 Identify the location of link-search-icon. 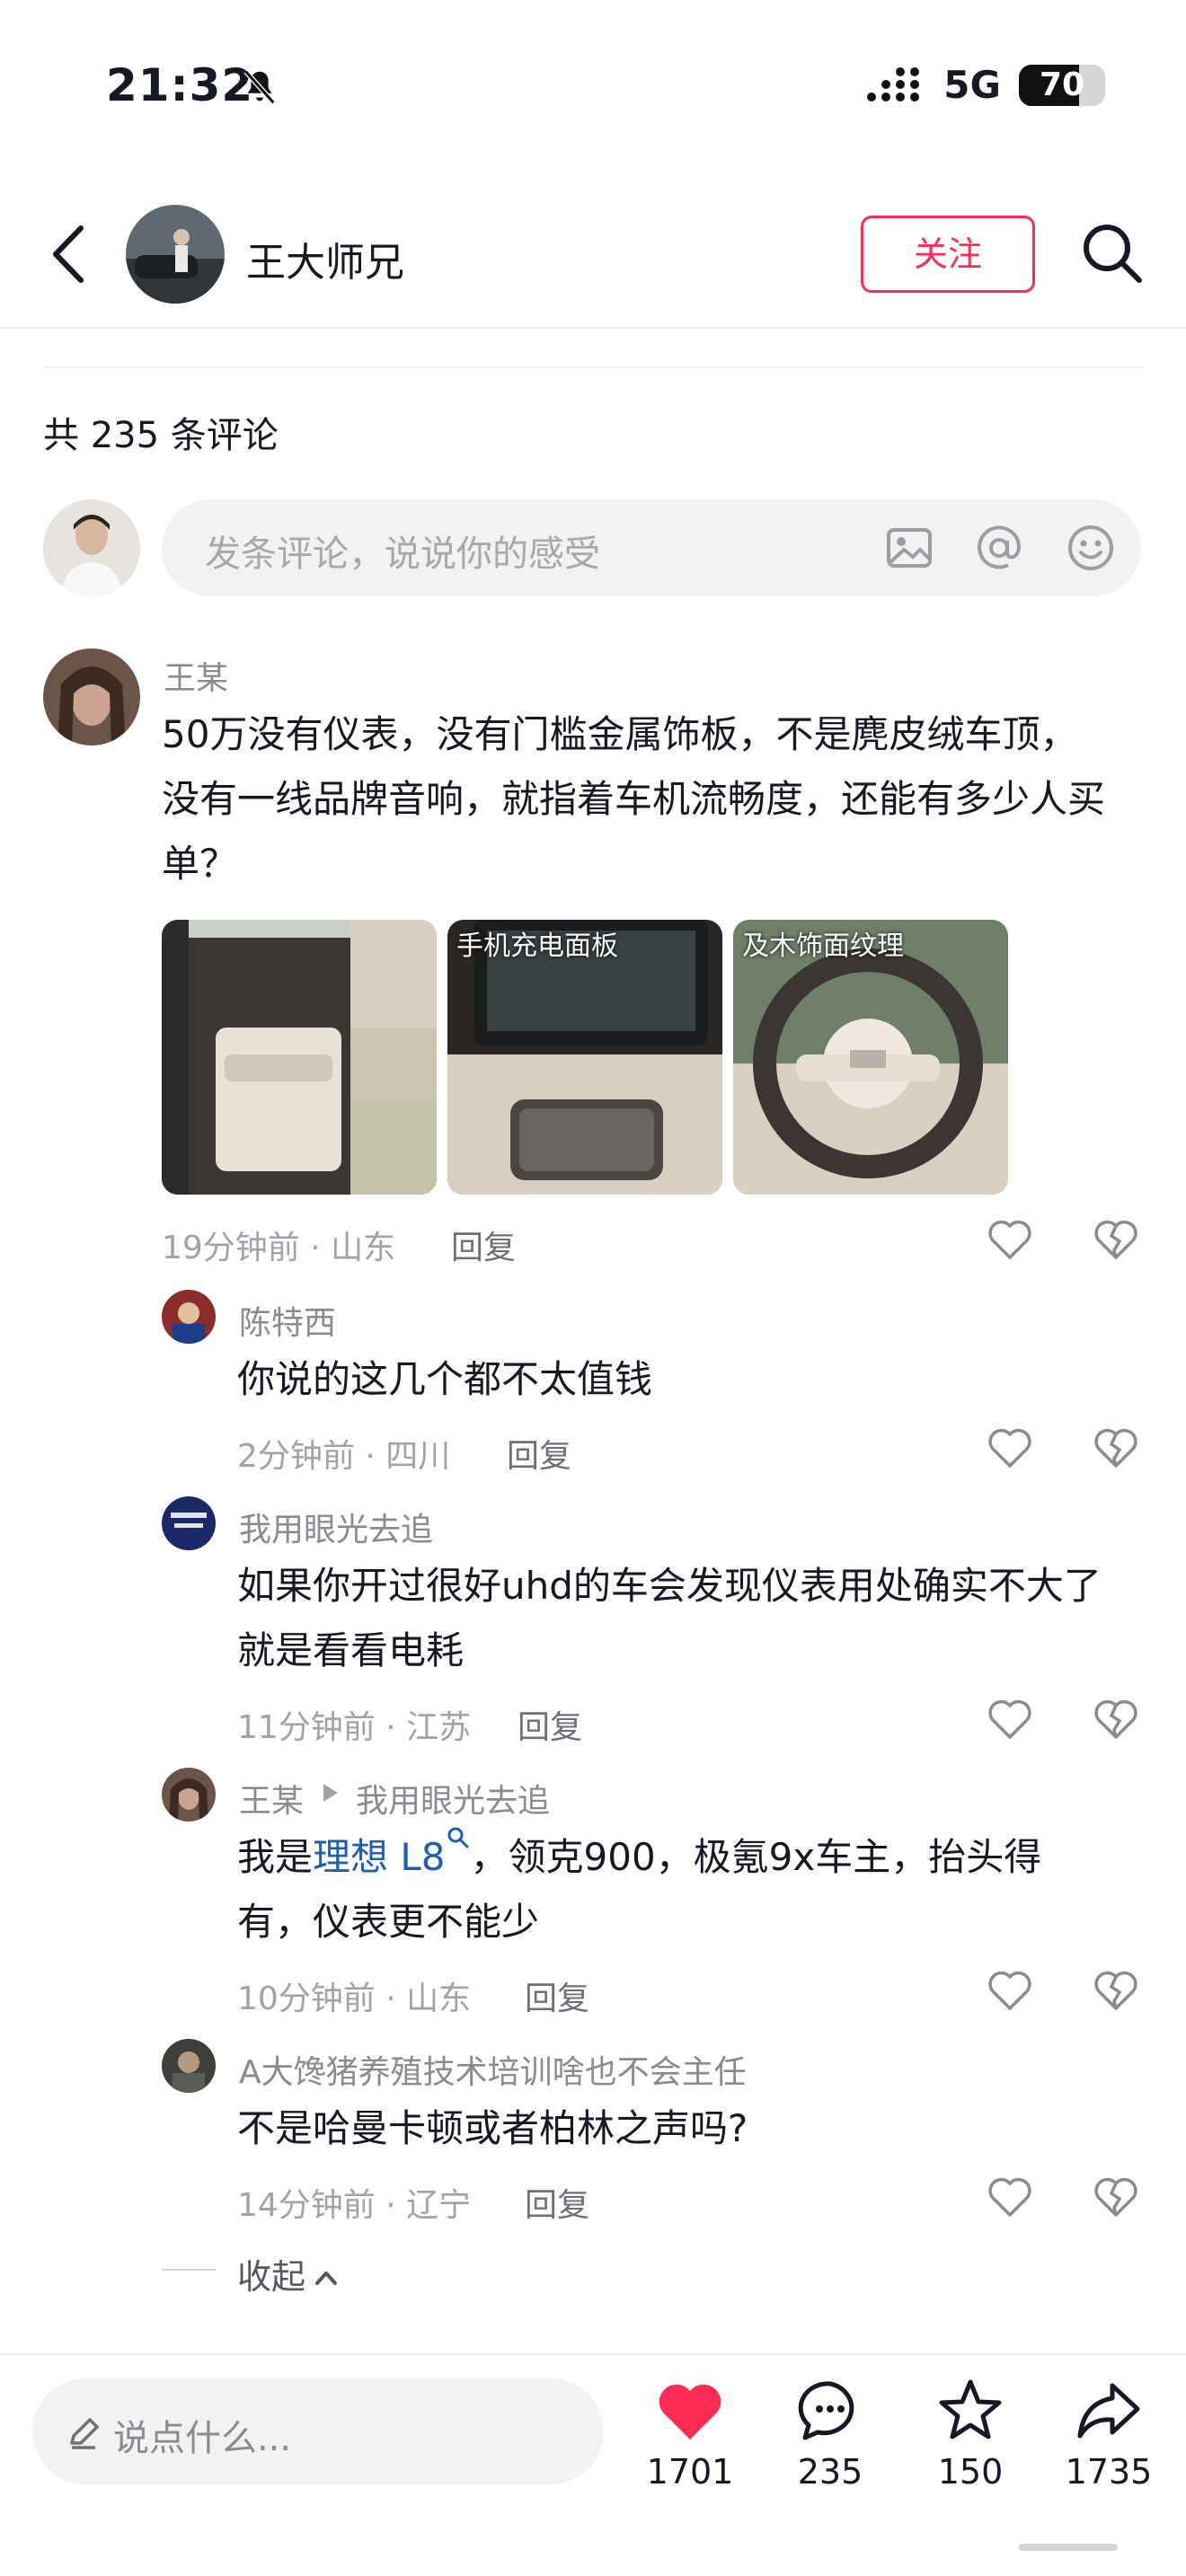
(458, 1837).